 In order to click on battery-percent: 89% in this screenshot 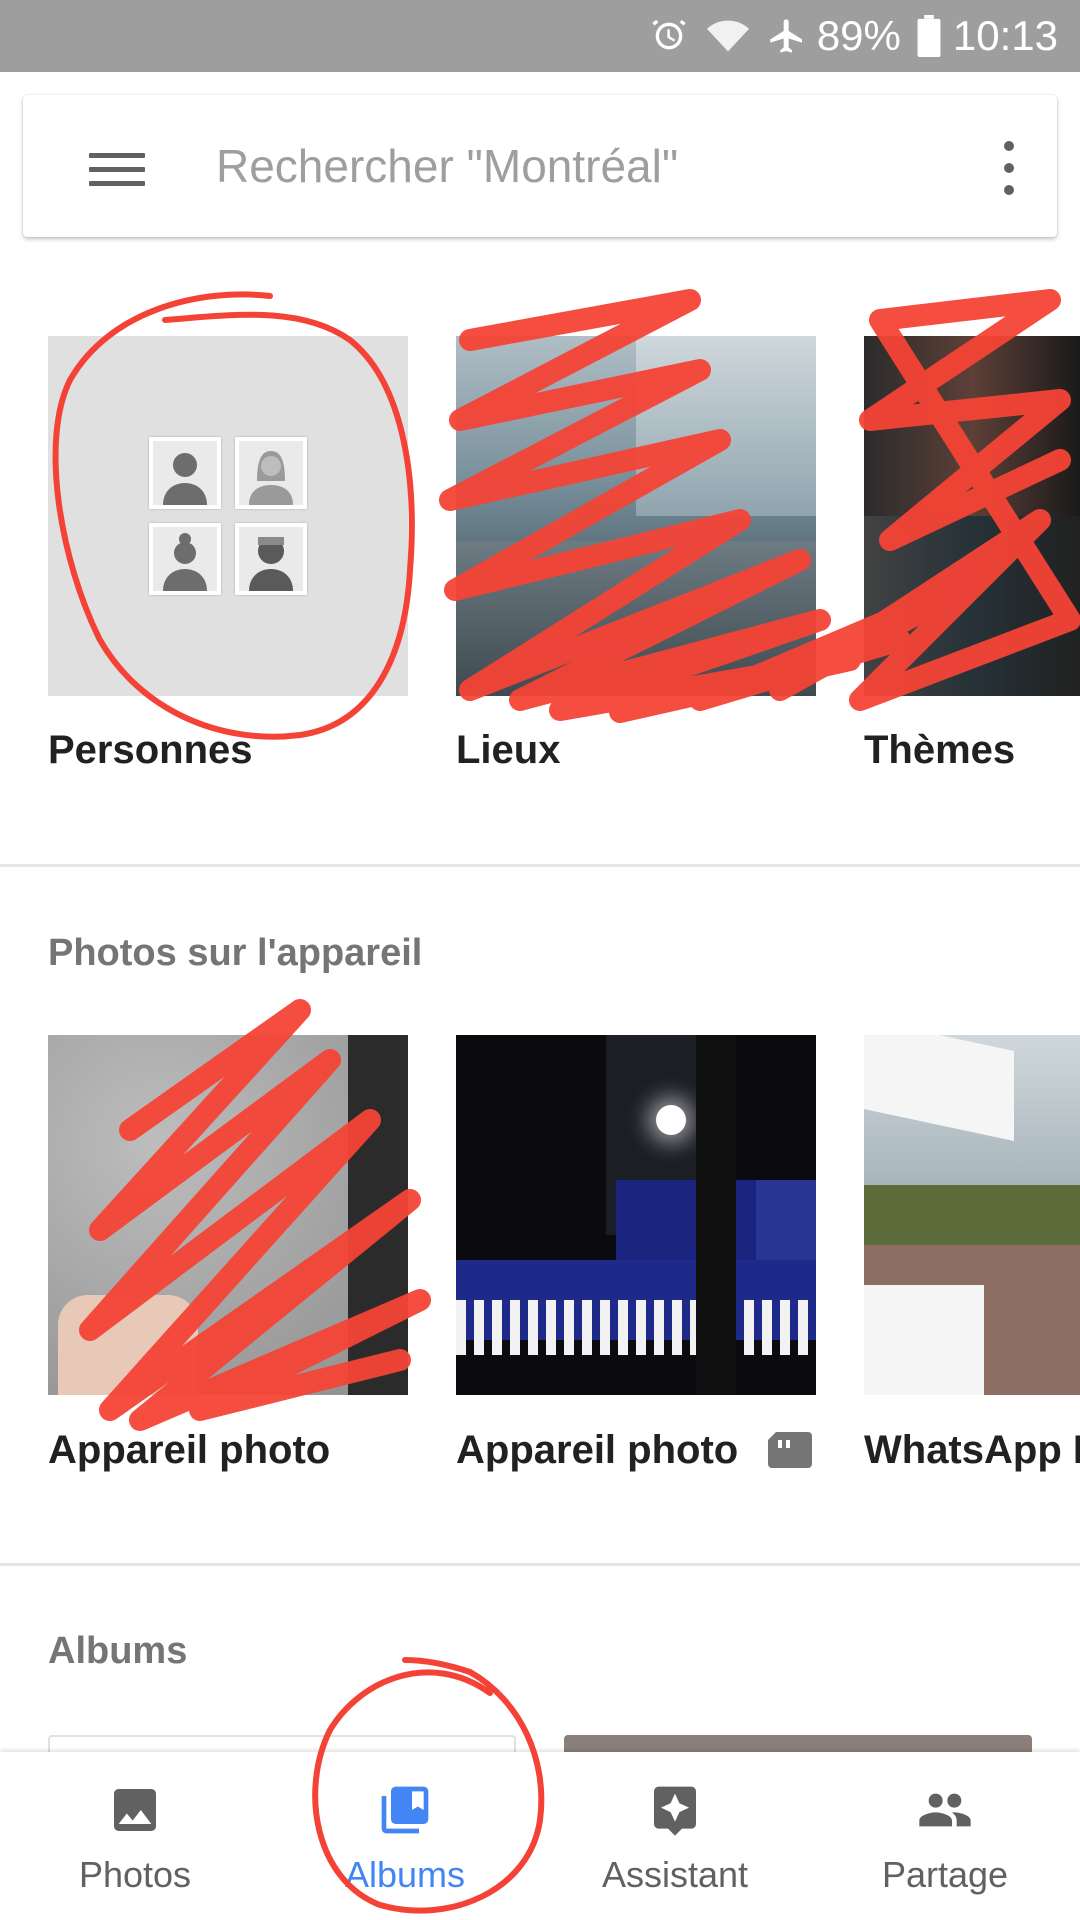, I will do `click(858, 35)`.